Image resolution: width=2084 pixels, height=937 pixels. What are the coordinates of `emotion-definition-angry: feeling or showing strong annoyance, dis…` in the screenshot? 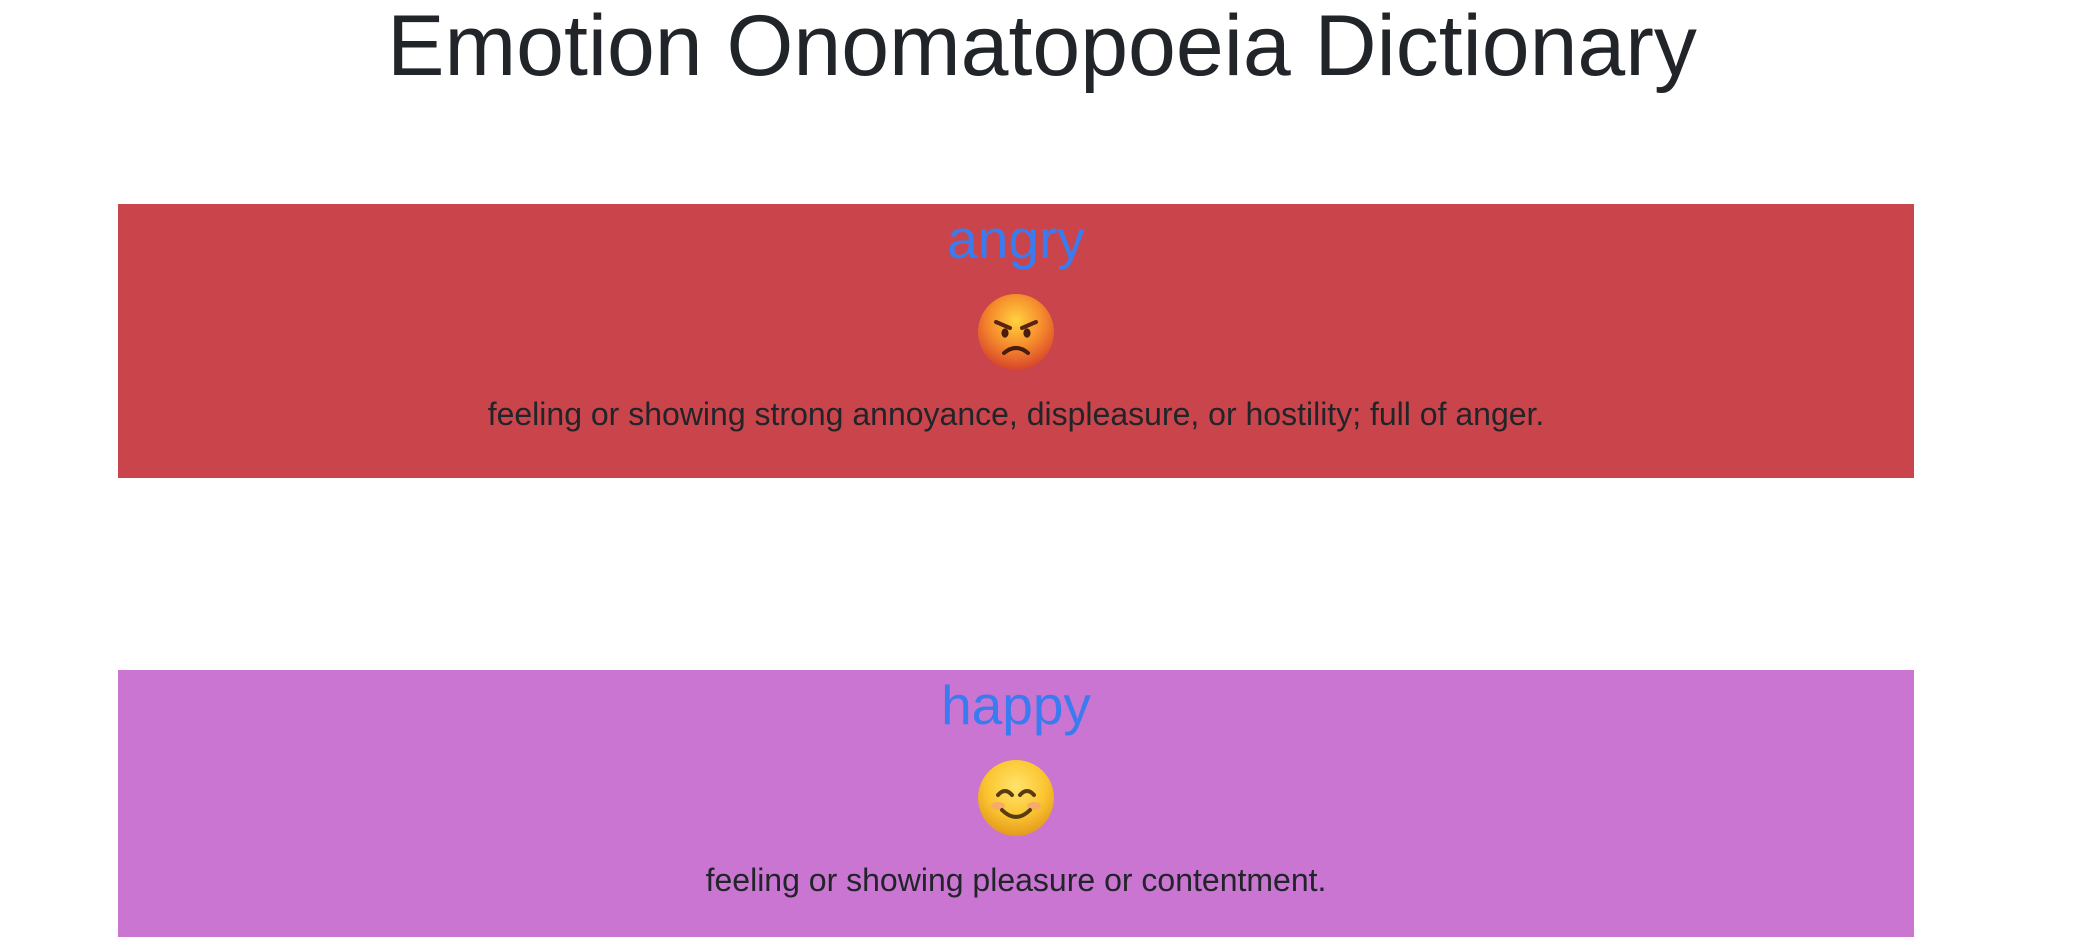 It's located at (1016, 414).